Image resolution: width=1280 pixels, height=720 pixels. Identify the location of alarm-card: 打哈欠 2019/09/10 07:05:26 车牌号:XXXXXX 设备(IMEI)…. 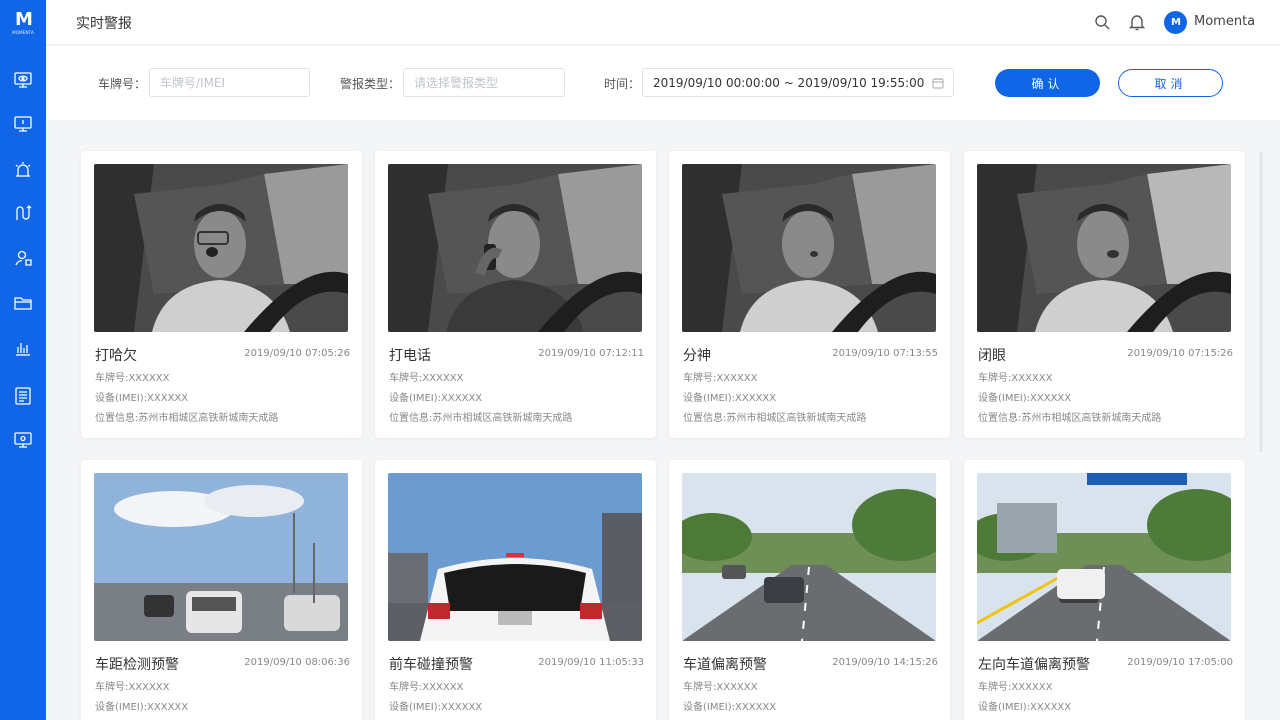
(221, 294).